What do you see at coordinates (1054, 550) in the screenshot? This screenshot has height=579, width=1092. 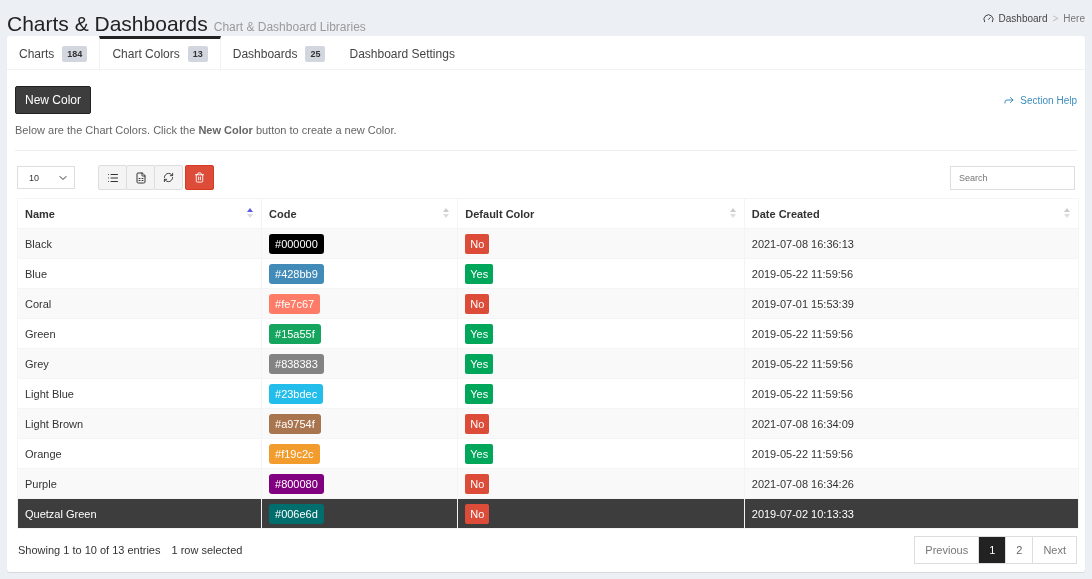 I see `pagination-link: Next` at bounding box center [1054, 550].